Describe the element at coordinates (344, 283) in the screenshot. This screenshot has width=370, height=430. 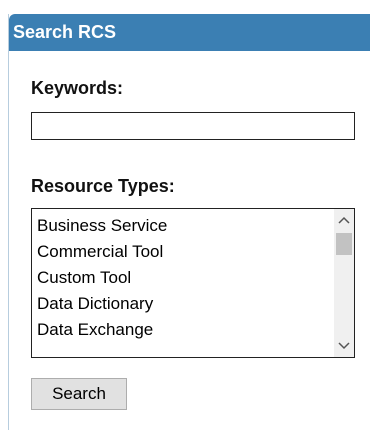
I see `listbox-scrollbar` at that location.